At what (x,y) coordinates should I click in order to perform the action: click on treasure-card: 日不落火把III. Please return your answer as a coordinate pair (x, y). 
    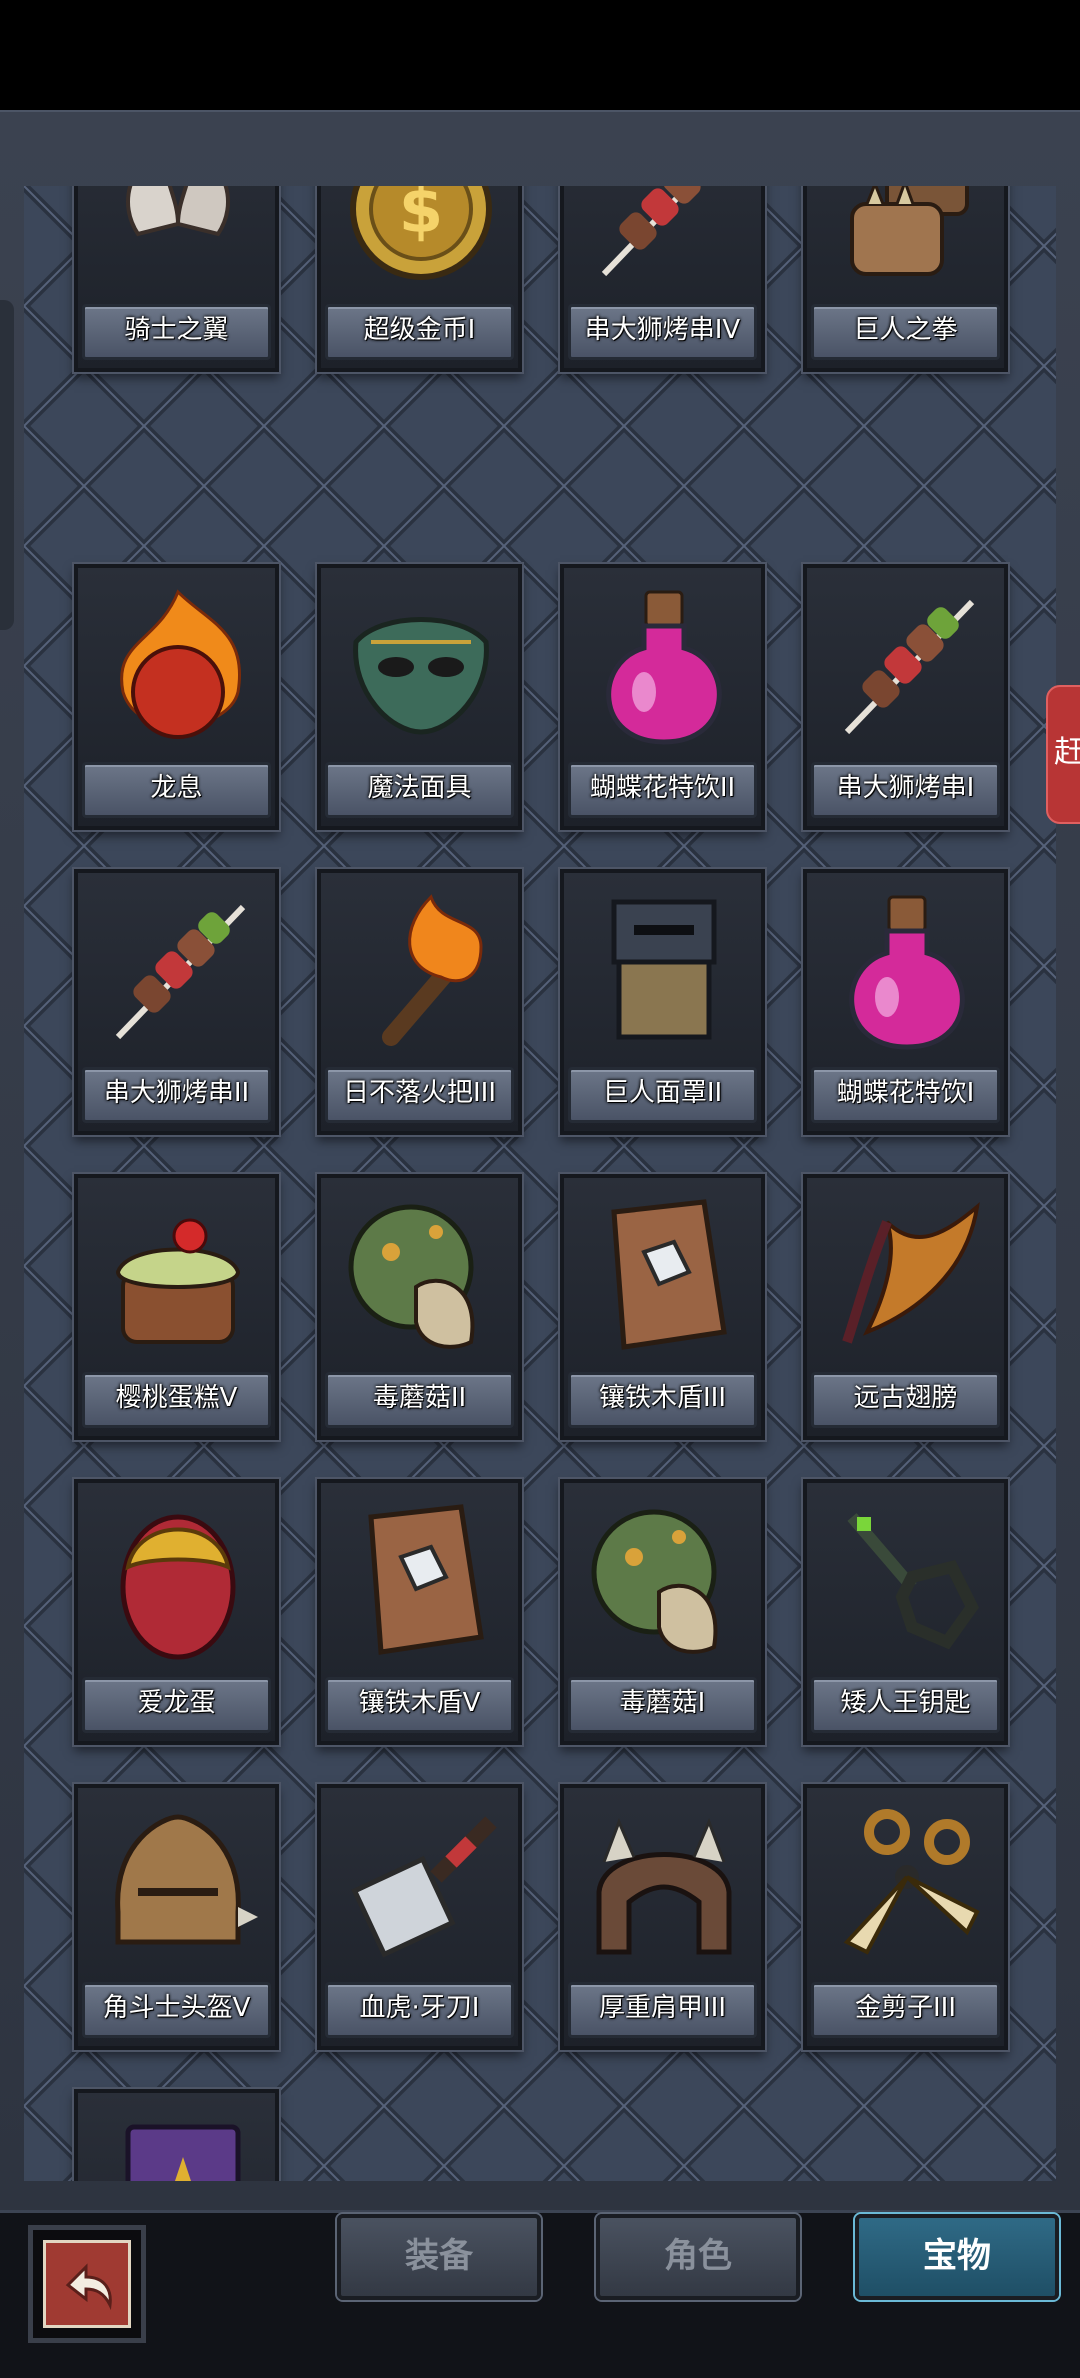
    Looking at the image, I should click on (419, 1002).